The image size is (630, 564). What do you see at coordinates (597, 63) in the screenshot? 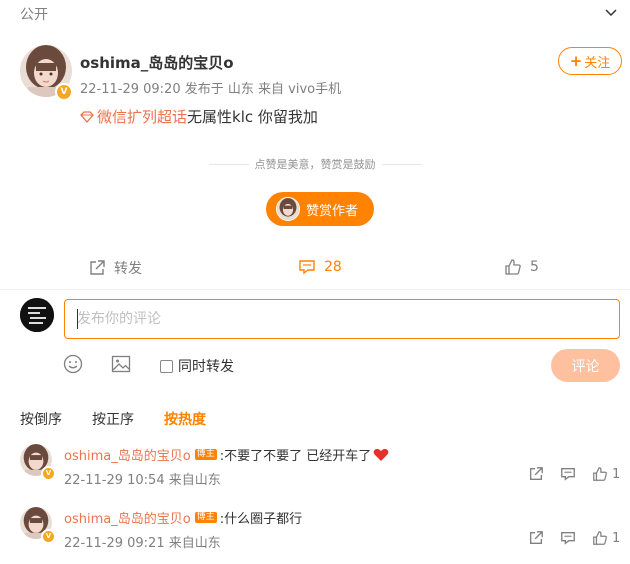
I see `follow-label: 关注` at bounding box center [597, 63].